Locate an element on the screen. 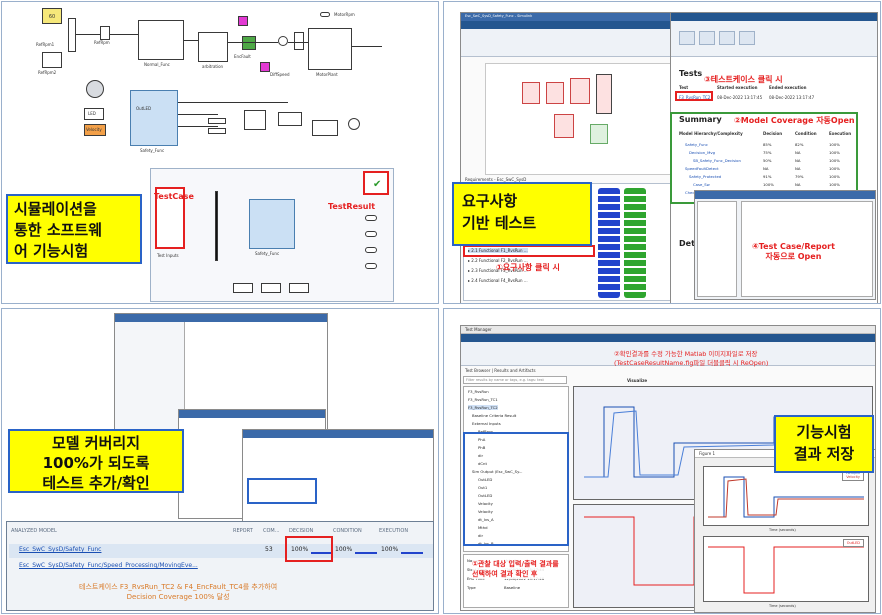 Image resolution: width=882 pixels, height=615 pixels. dt-ivs-b is located at coordinates (217, 131).